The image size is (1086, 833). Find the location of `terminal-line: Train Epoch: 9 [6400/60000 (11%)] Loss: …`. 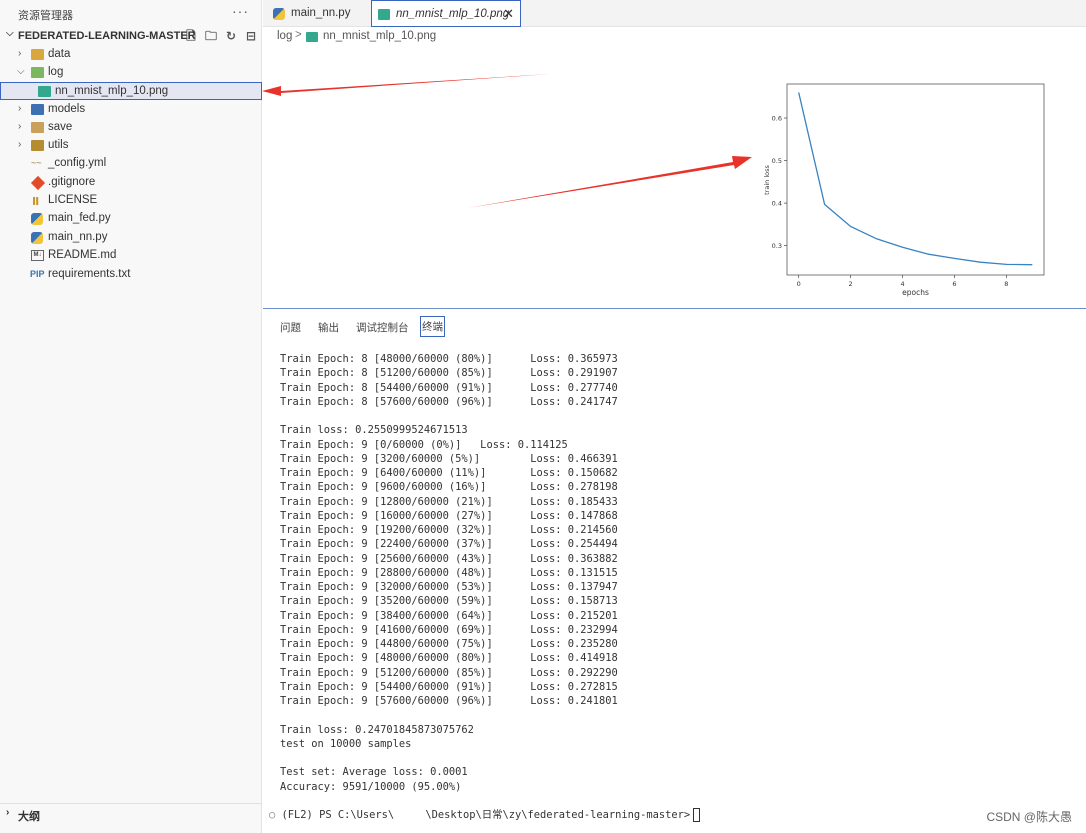

terminal-line: Train Epoch: 9 [6400/60000 (11%)] Loss: … is located at coordinates (449, 473).